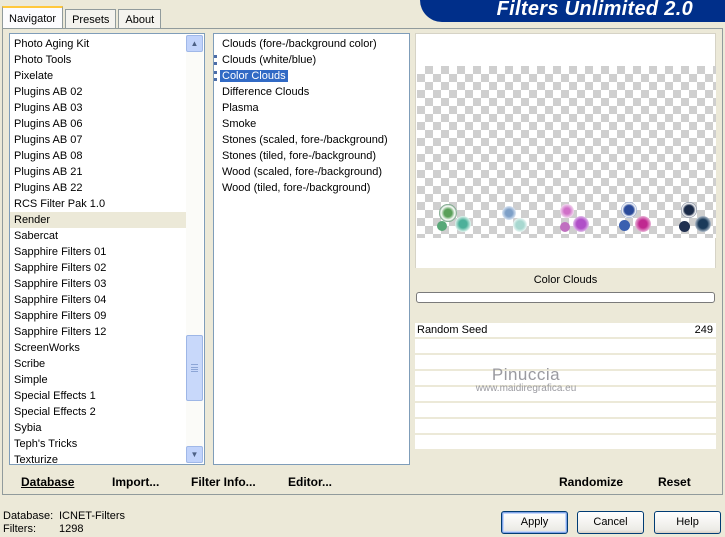 The width and height of the screenshot is (725, 537). Describe the element at coordinates (98, 156) in the screenshot. I see `category-item: Plugins AB 08` at that location.